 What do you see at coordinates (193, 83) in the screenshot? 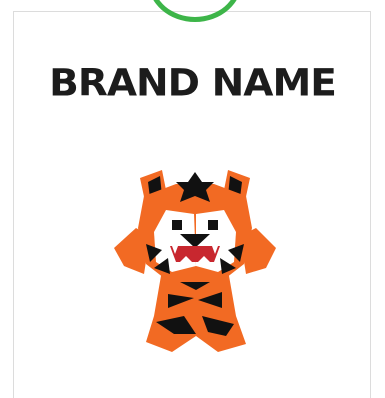
I see `brand-name: BRAND NAME` at bounding box center [193, 83].